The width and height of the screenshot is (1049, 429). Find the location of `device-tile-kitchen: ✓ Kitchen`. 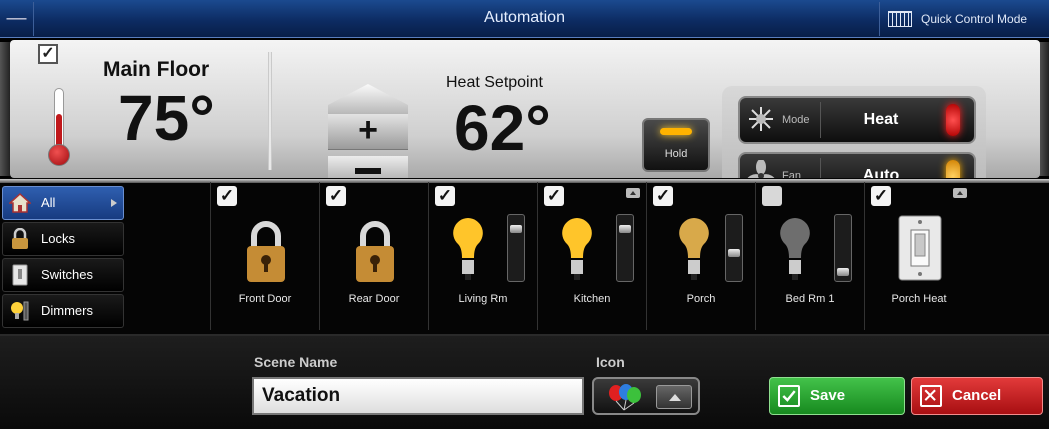

device-tile-kitchen: ✓ Kitchen is located at coordinates (591, 256).